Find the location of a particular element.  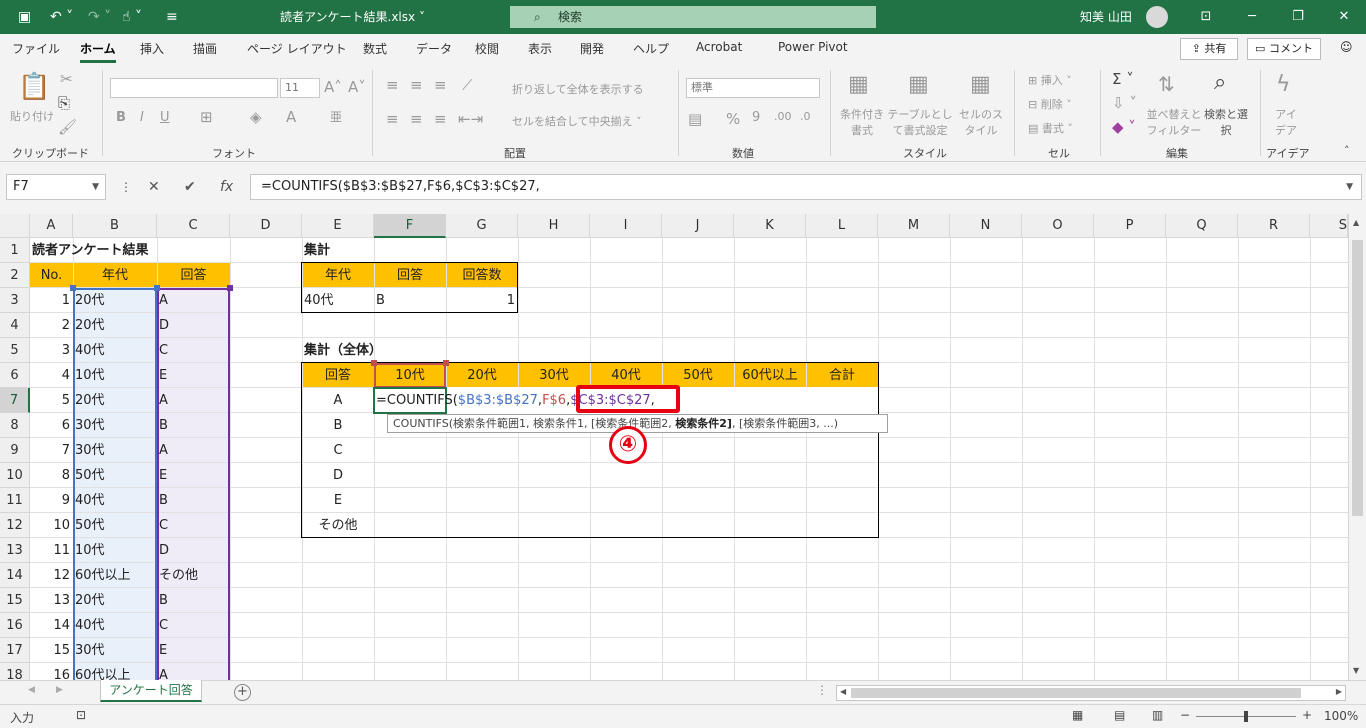

delete-cells-button: ⊟ 削除 ˅ is located at coordinates (1050, 104).